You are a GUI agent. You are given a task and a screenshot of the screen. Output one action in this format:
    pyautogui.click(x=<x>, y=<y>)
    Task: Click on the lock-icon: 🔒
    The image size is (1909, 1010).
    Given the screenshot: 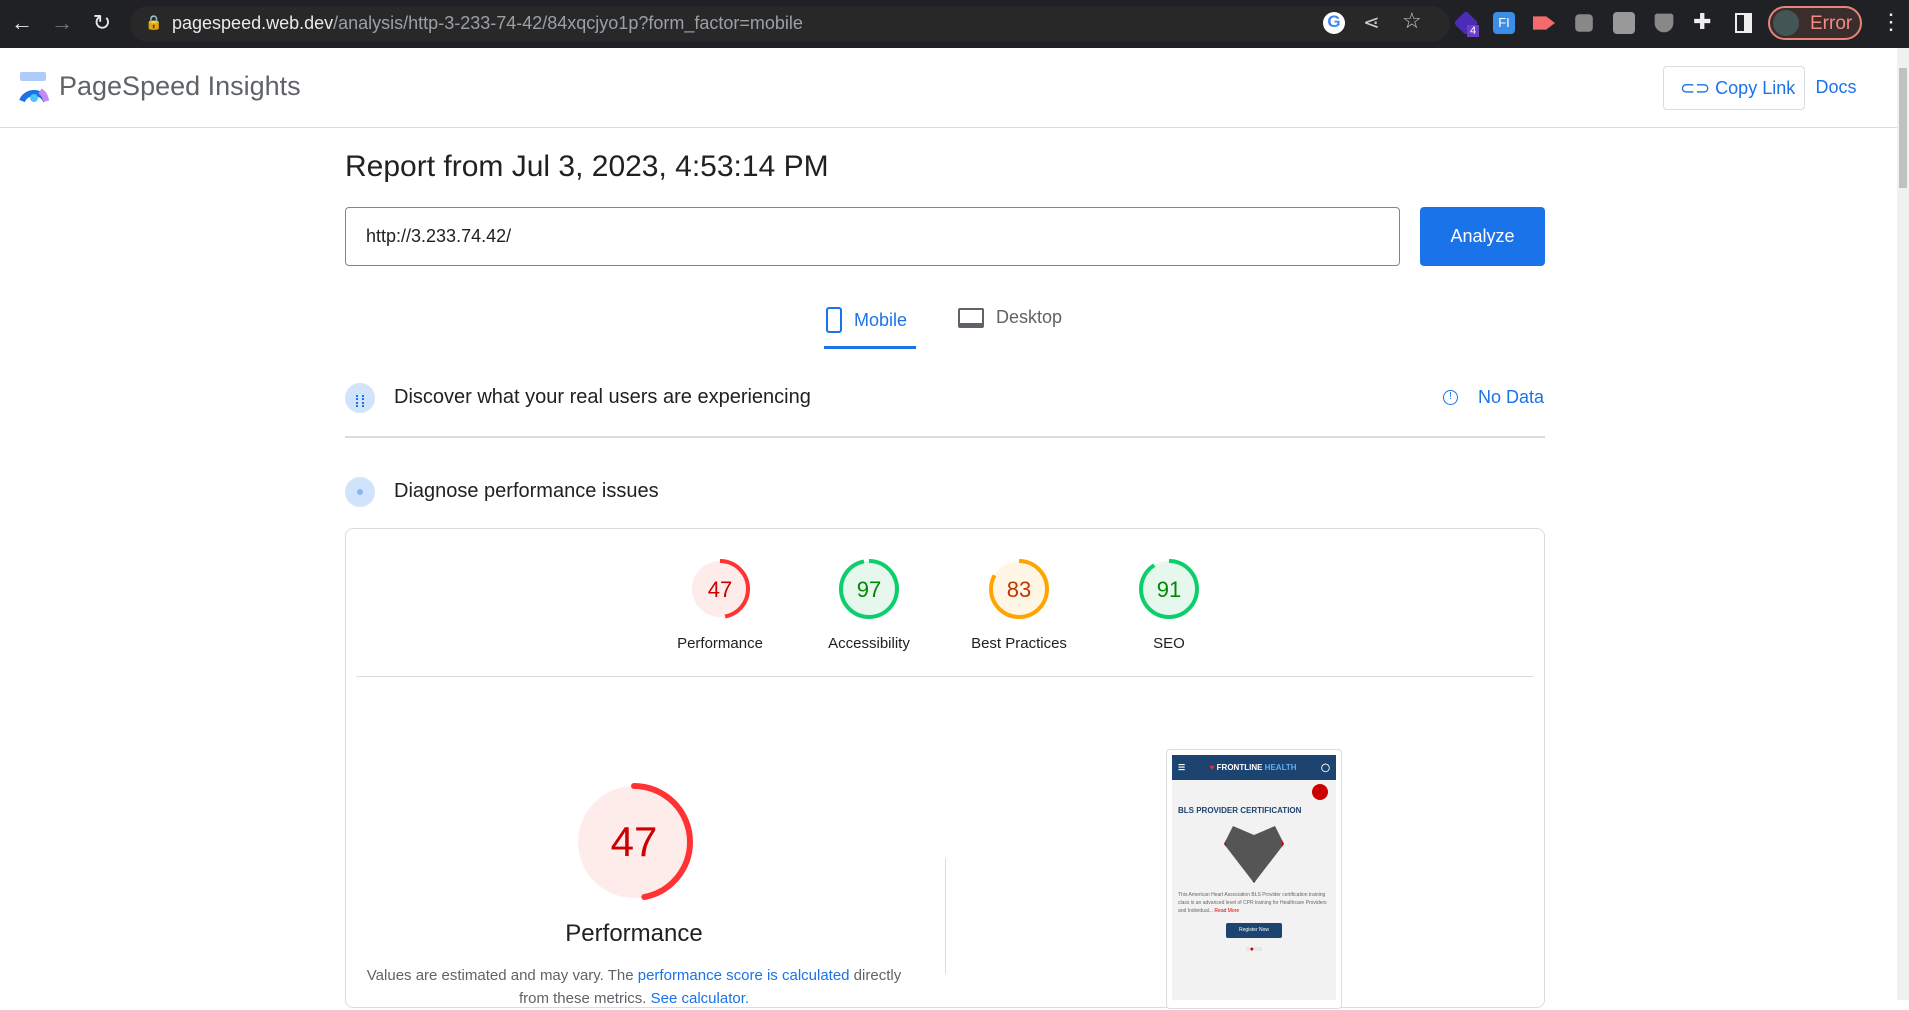 What is the action you would take?
    pyautogui.click(x=154, y=22)
    